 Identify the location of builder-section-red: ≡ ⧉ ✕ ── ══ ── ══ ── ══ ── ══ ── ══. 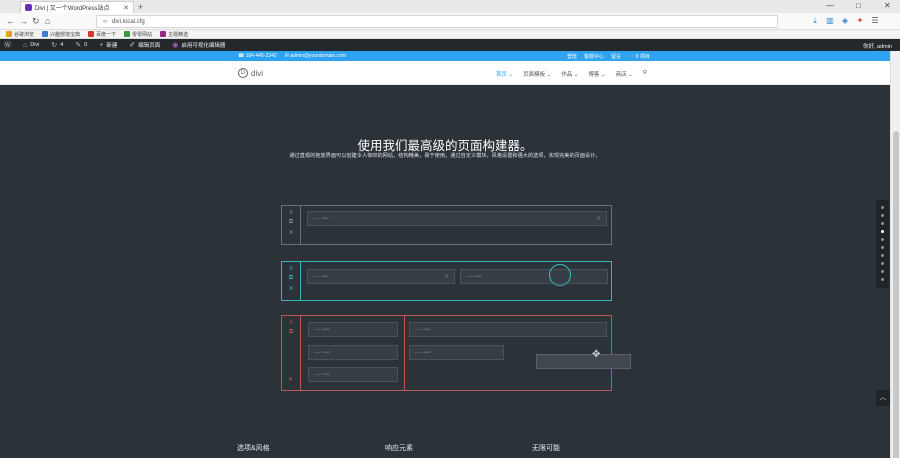
(446, 353).